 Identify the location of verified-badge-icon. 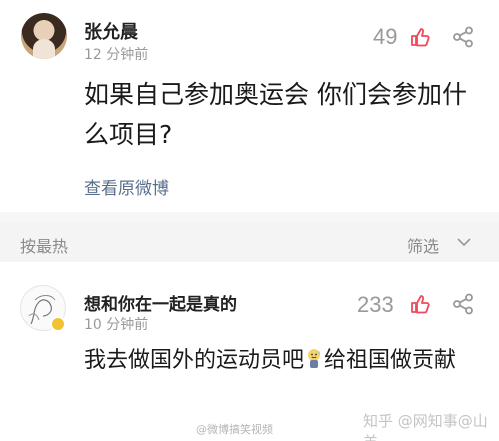
(58, 324).